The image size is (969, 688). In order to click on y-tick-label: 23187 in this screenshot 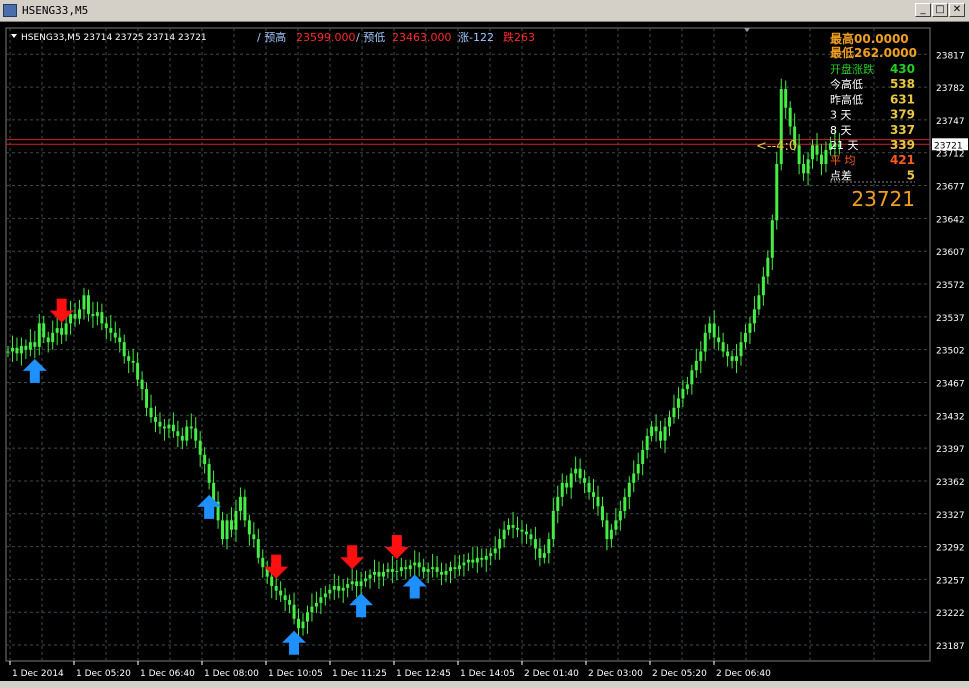, I will do `click(950, 647)`.